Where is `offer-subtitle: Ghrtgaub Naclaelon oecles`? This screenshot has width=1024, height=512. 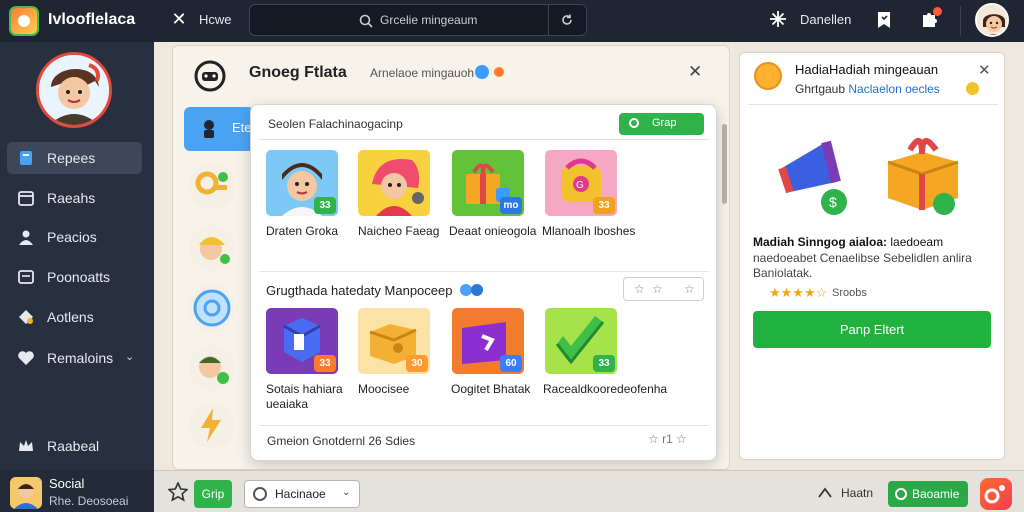 offer-subtitle: Ghrtgaub Naclaelon oecles is located at coordinates (867, 89).